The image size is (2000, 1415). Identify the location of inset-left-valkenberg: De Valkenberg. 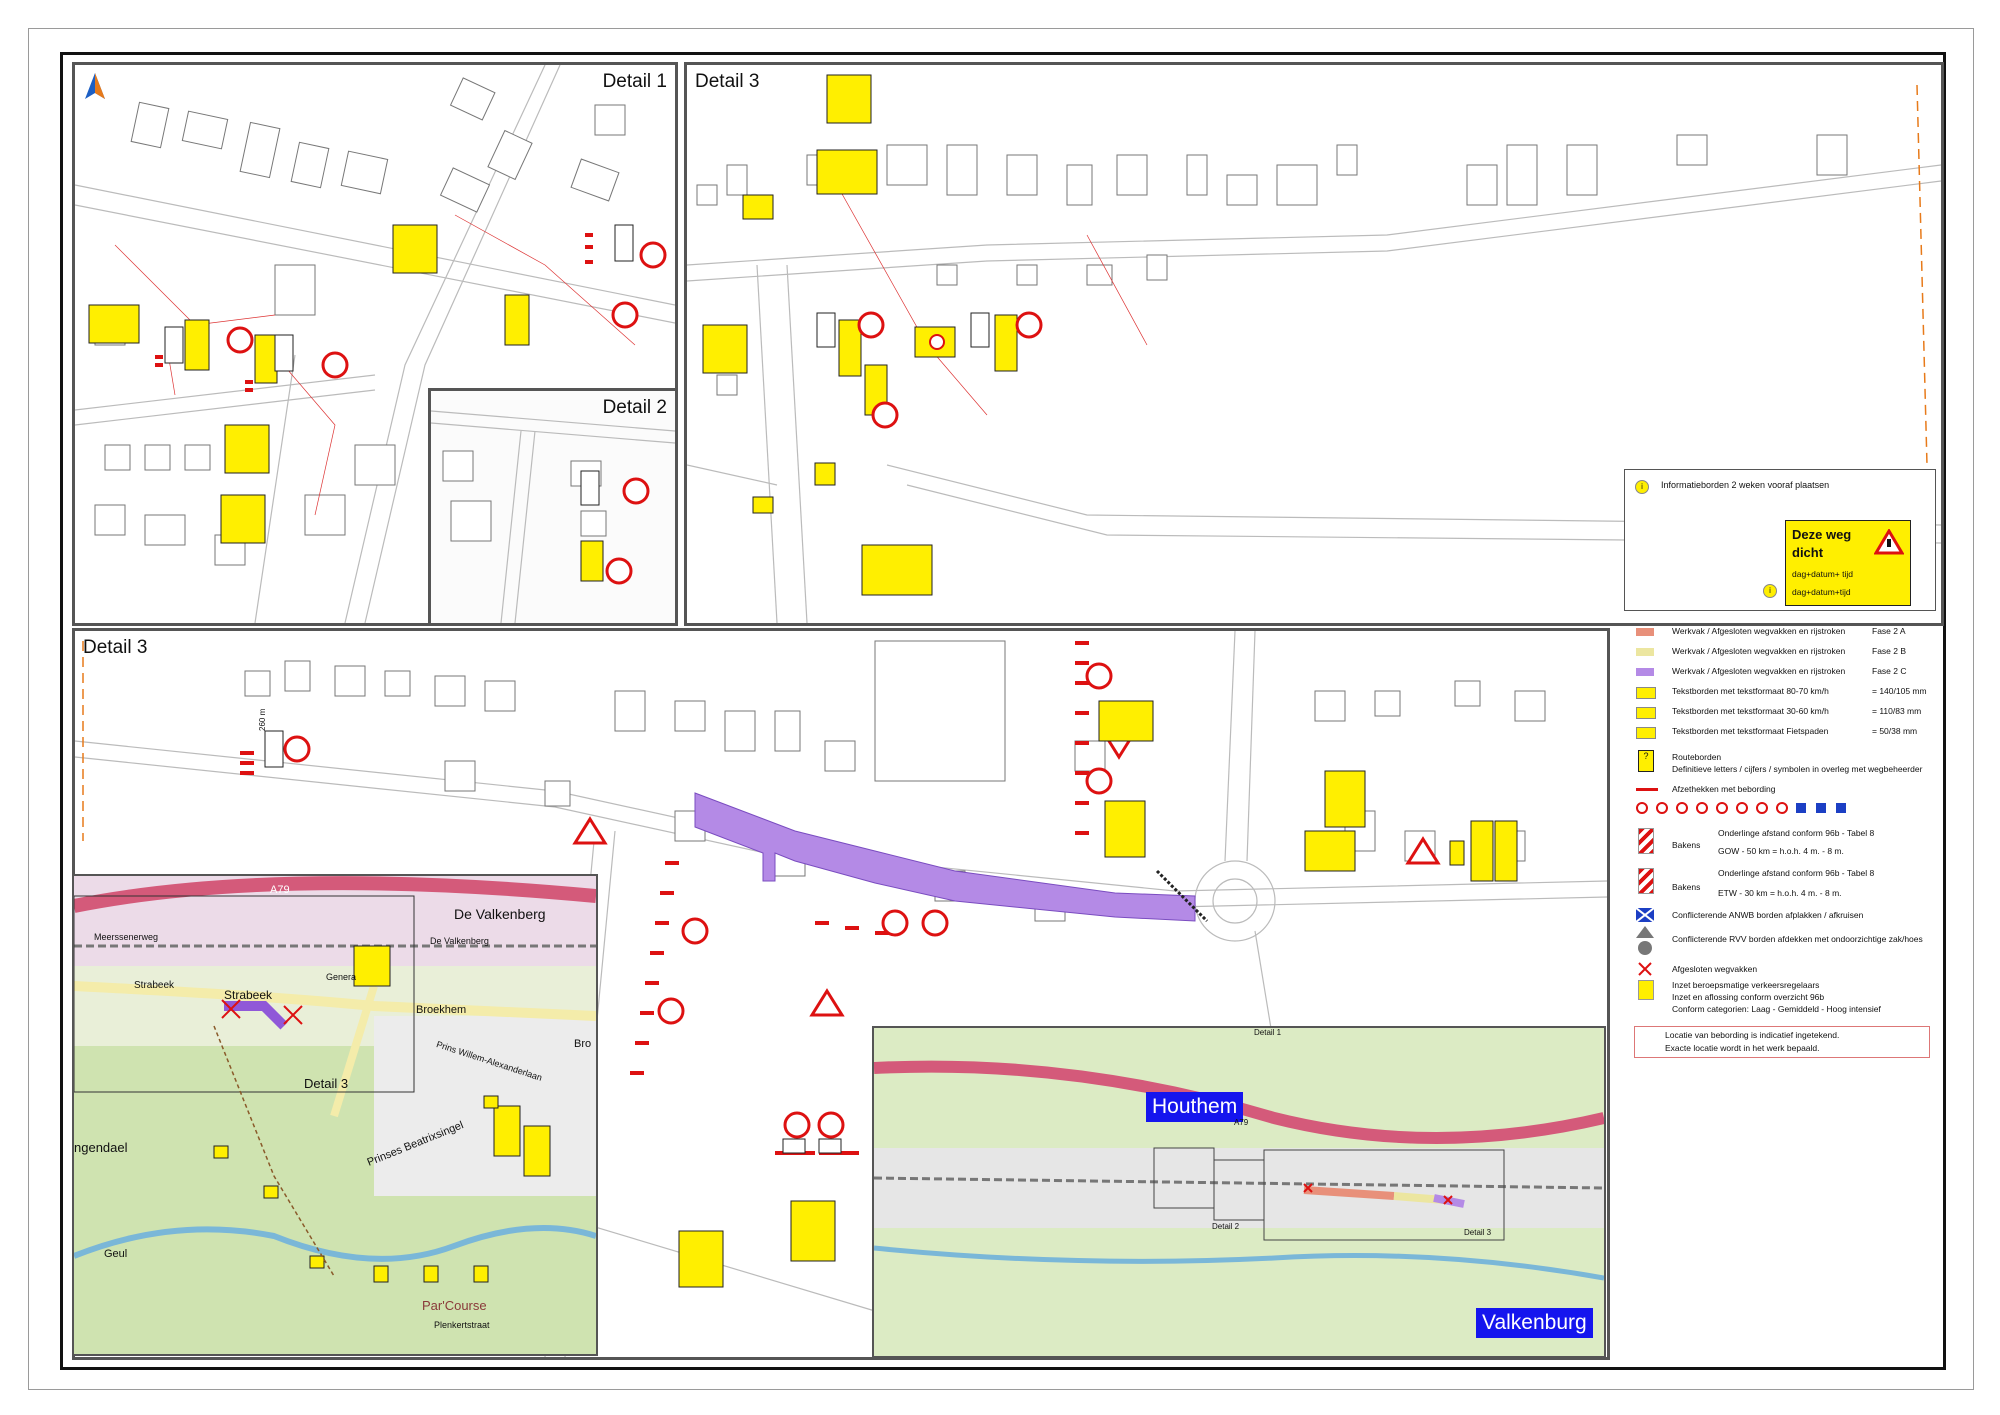
(500, 914).